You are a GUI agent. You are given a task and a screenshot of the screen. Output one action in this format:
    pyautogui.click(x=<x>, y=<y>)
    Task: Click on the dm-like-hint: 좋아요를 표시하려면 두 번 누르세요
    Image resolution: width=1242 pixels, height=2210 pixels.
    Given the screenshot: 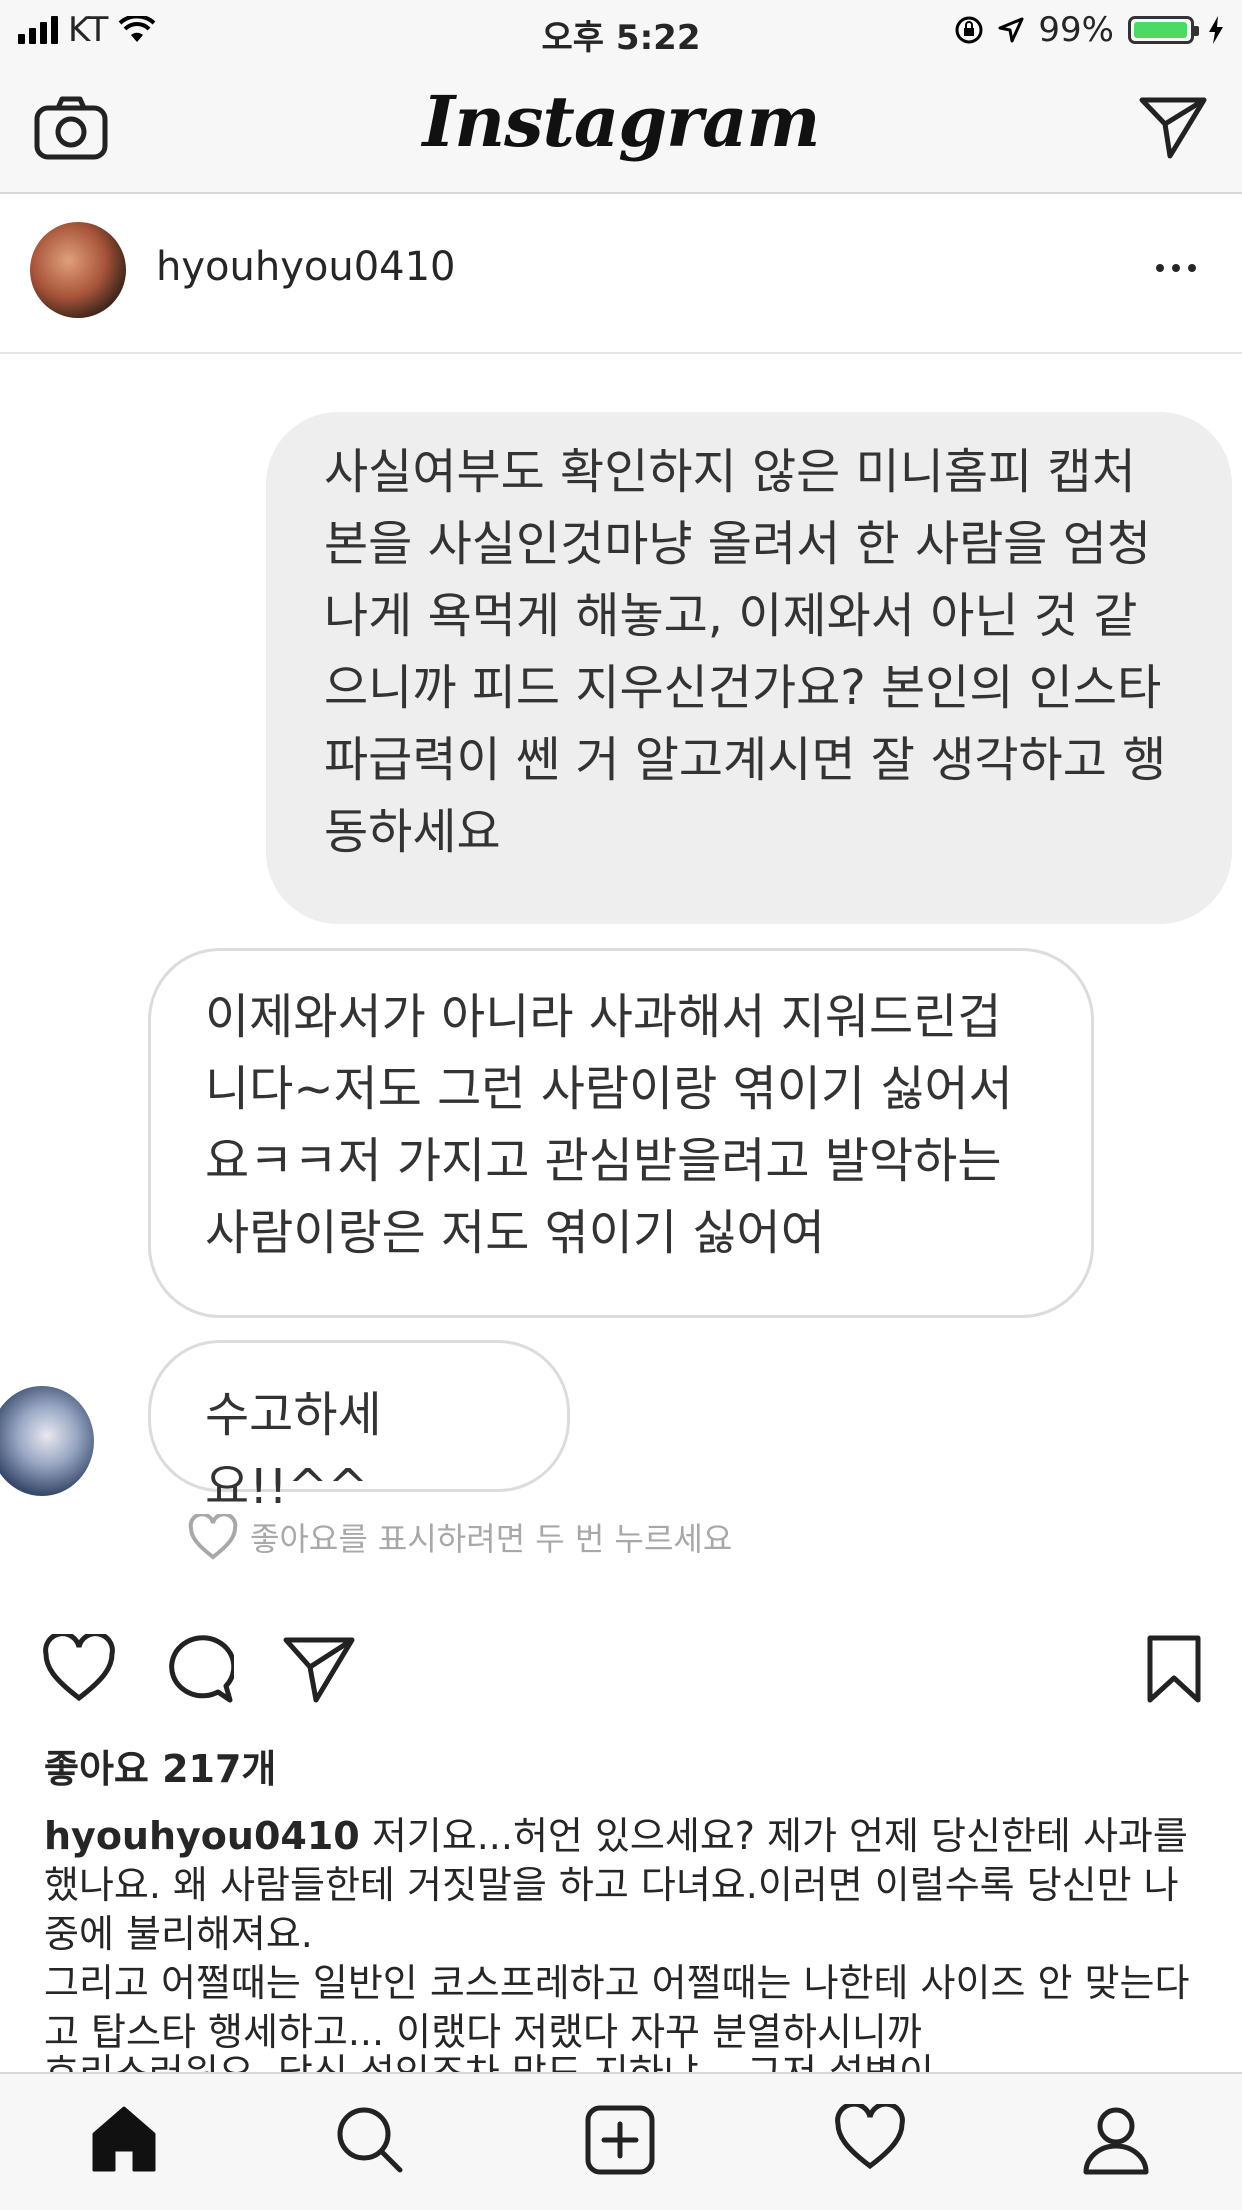 What is the action you would take?
    pyautogui.click(x=460, y=1537)
    